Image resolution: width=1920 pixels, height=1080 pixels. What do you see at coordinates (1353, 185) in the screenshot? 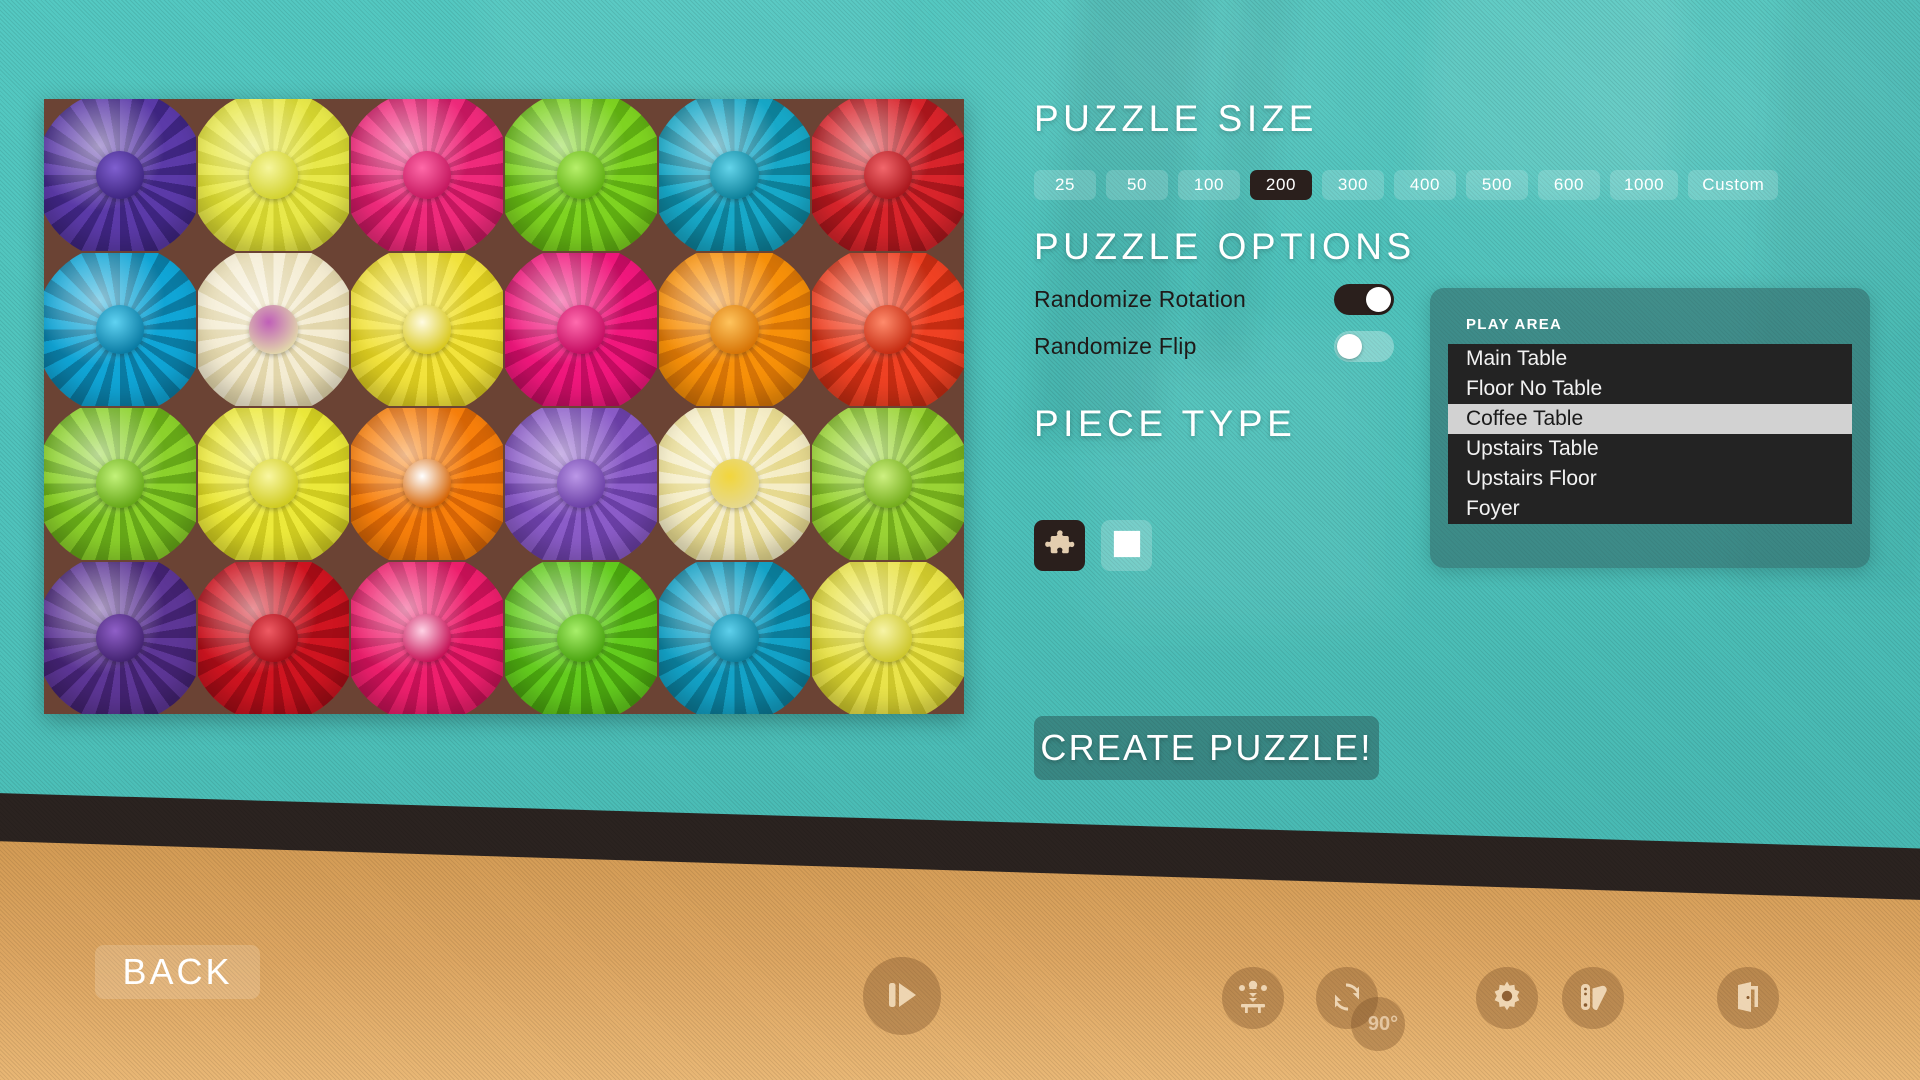
I see `size-chip-300: 300` at bounding box center [1353, 185].